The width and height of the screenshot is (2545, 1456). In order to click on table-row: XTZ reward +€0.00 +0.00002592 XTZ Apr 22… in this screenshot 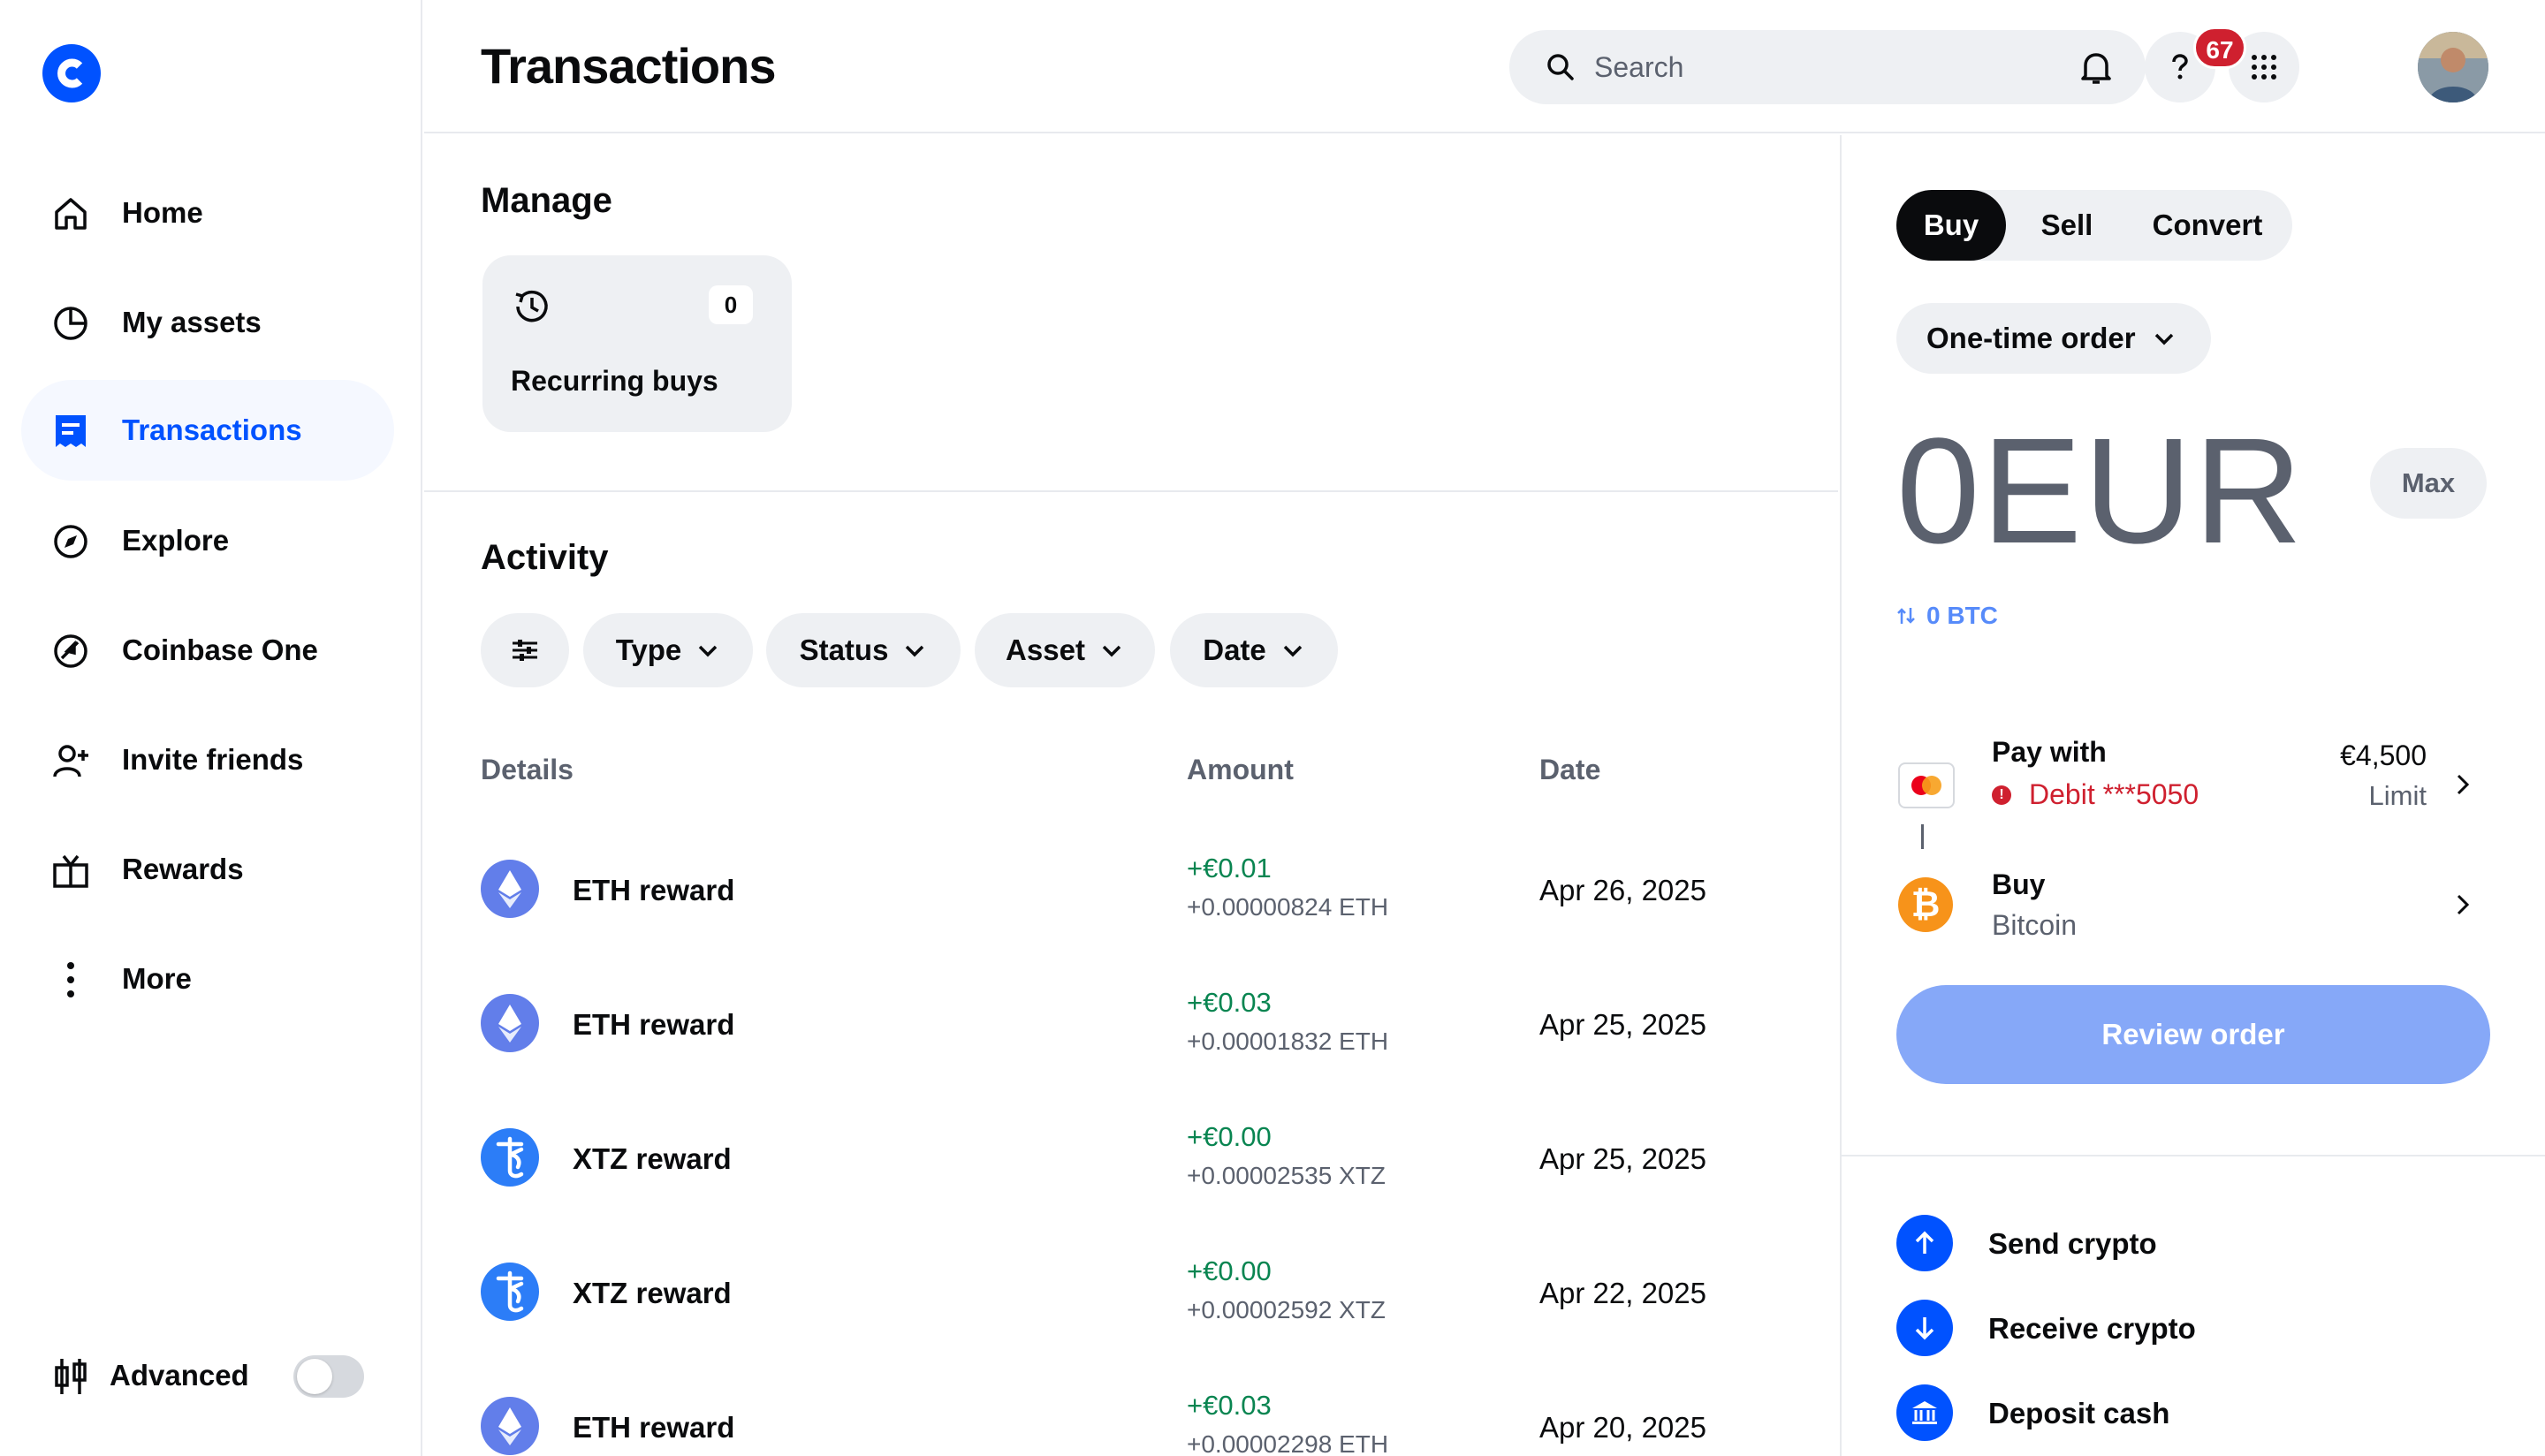, I will do `click(1131, 1292)`.